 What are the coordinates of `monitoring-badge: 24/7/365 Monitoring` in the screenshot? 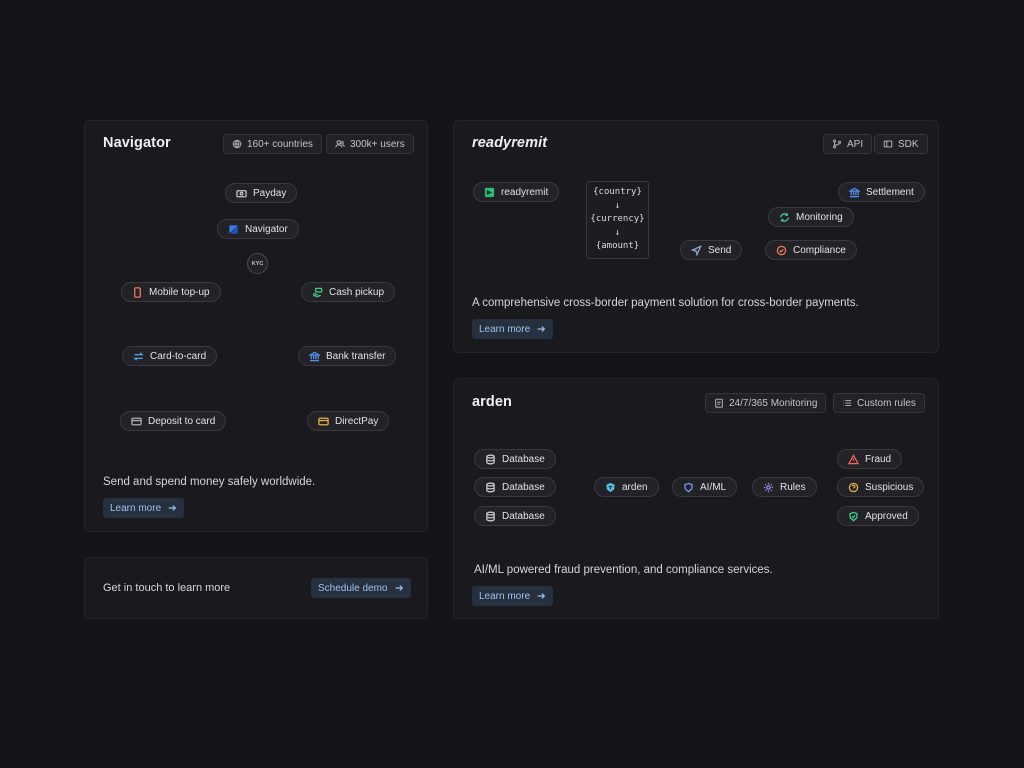 It's located at (766, 403).